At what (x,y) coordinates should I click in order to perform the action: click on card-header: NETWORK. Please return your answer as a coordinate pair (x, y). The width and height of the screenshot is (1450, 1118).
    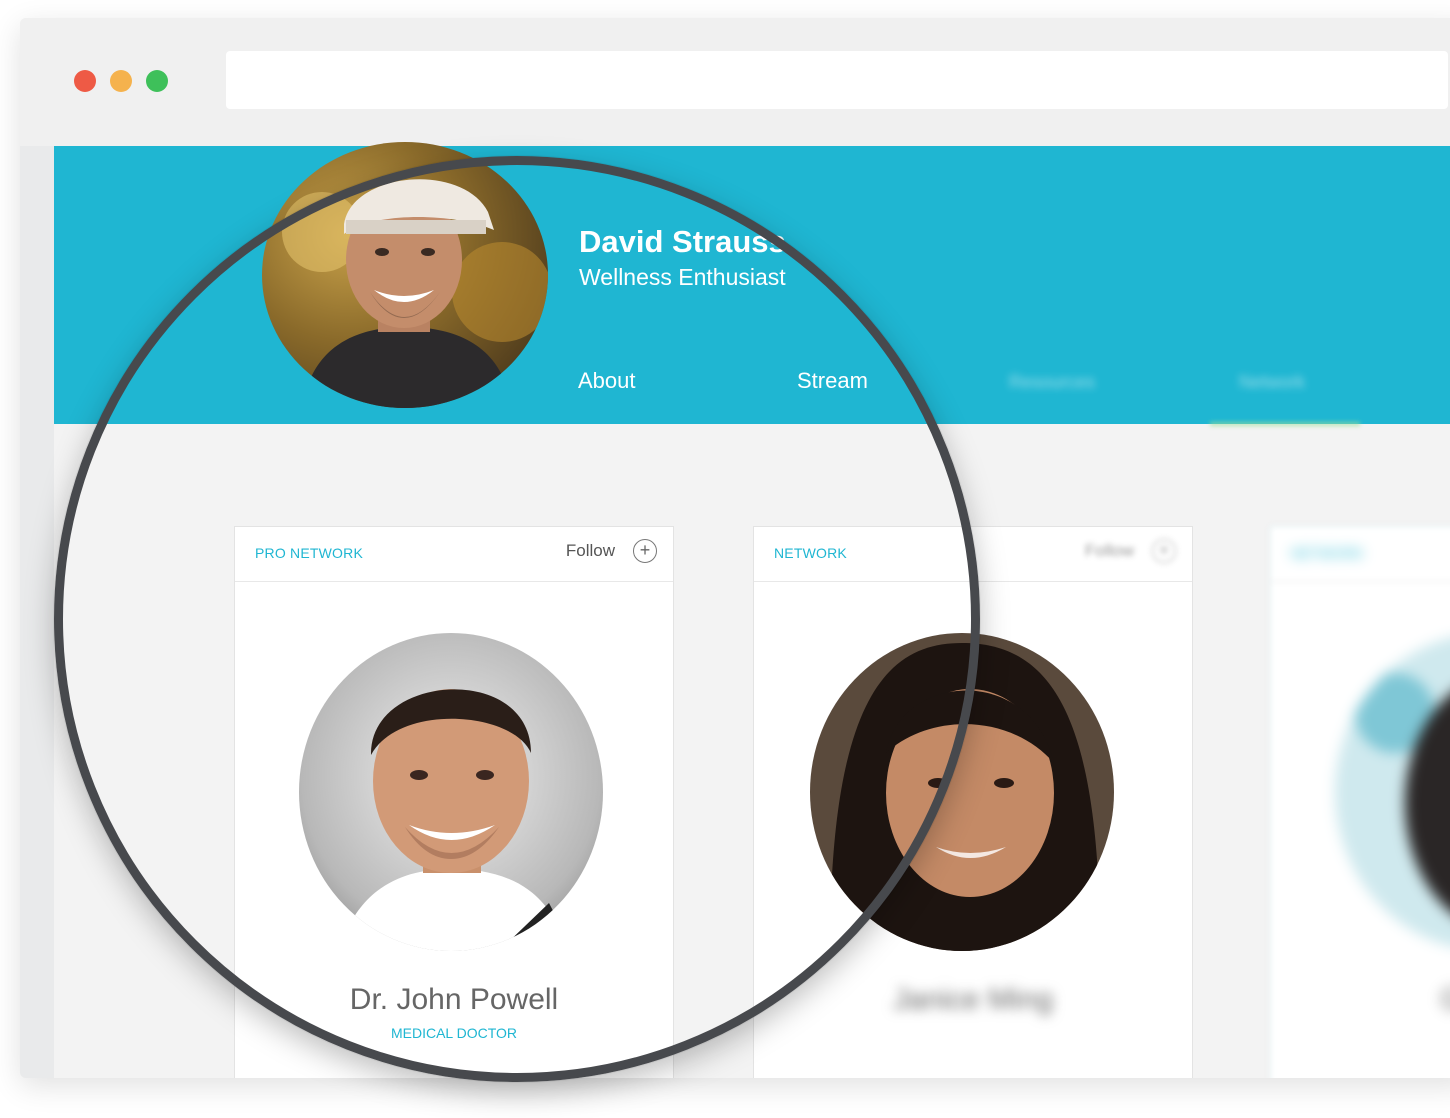
    Looking at the image, I should click on (1360, 554).